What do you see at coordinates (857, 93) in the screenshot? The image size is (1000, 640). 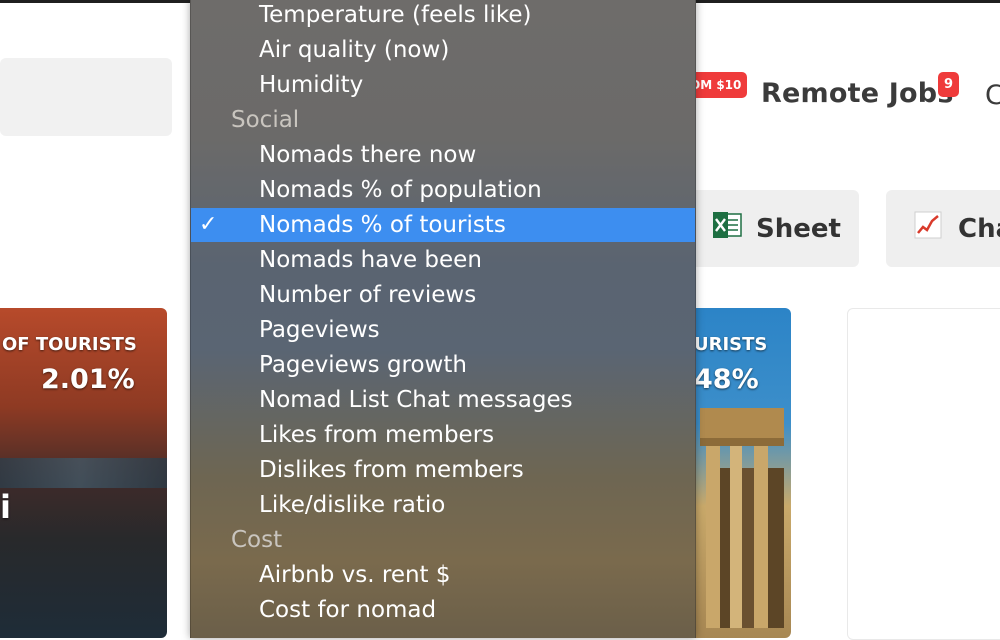 I see `remote-jobs-link: Remote Jobs` at bounding box center [857, 93].